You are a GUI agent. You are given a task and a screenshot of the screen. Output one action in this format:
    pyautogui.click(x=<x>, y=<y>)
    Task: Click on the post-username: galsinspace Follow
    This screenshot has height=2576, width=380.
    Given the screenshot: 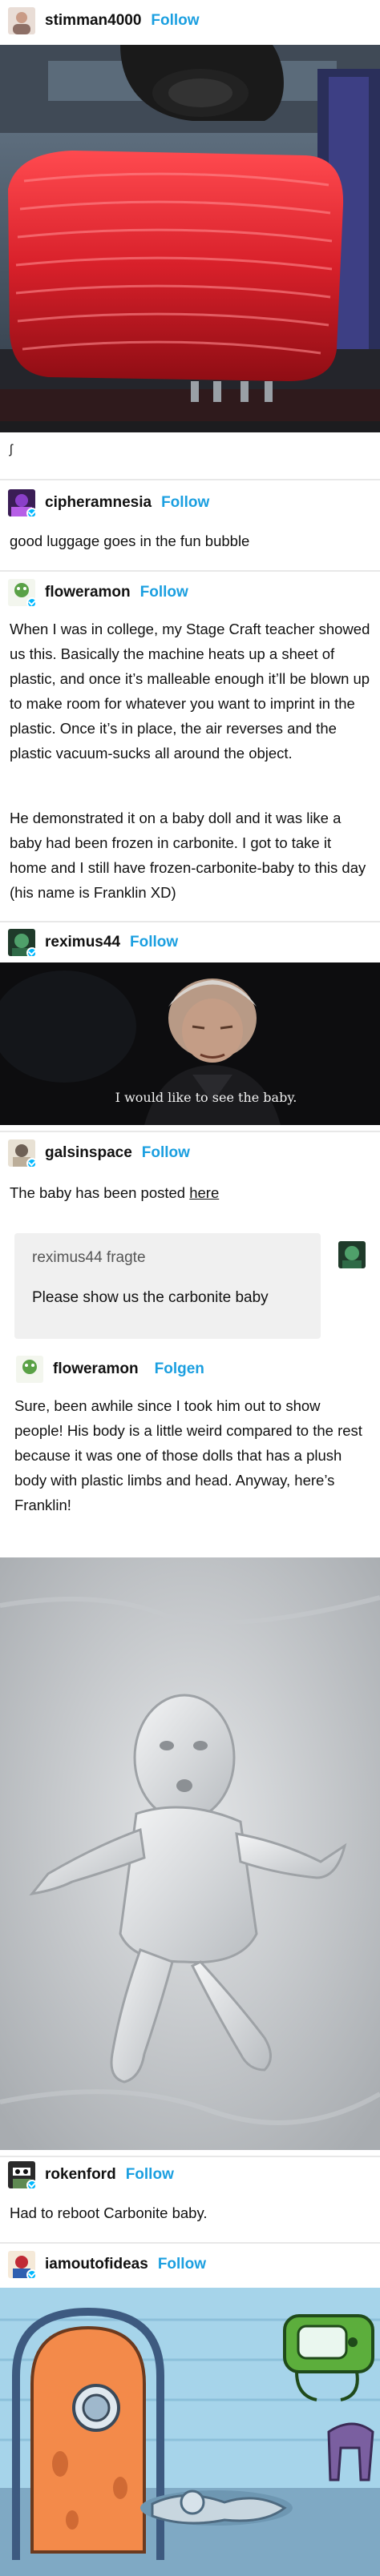 What is the action you would take?
    pyautogui.click(x=117, y=1153)
    